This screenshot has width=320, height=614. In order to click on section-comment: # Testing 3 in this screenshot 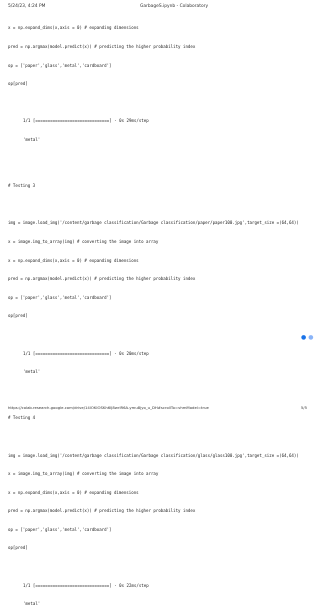, I will do `click(22, 186)`.